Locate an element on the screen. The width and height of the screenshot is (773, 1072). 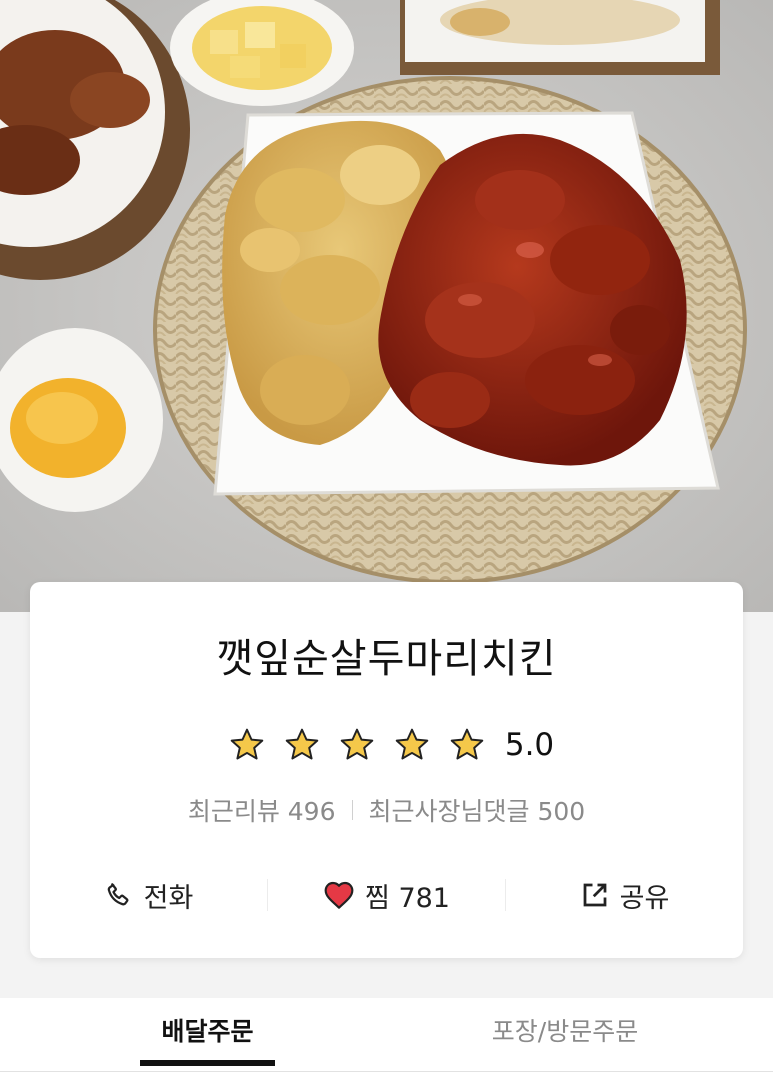
store-actions: 전화 찜 781 공유 is located at coordinates (386, 895).